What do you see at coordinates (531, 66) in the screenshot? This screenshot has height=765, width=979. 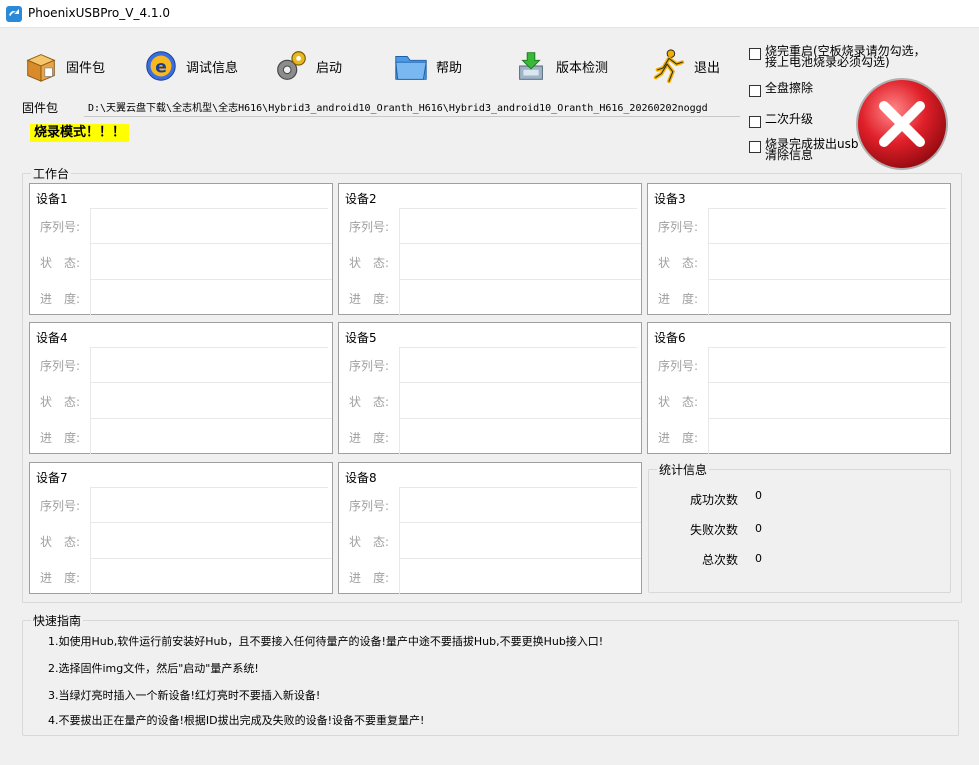 I see `download-icon` at bounding box center [531, 66].